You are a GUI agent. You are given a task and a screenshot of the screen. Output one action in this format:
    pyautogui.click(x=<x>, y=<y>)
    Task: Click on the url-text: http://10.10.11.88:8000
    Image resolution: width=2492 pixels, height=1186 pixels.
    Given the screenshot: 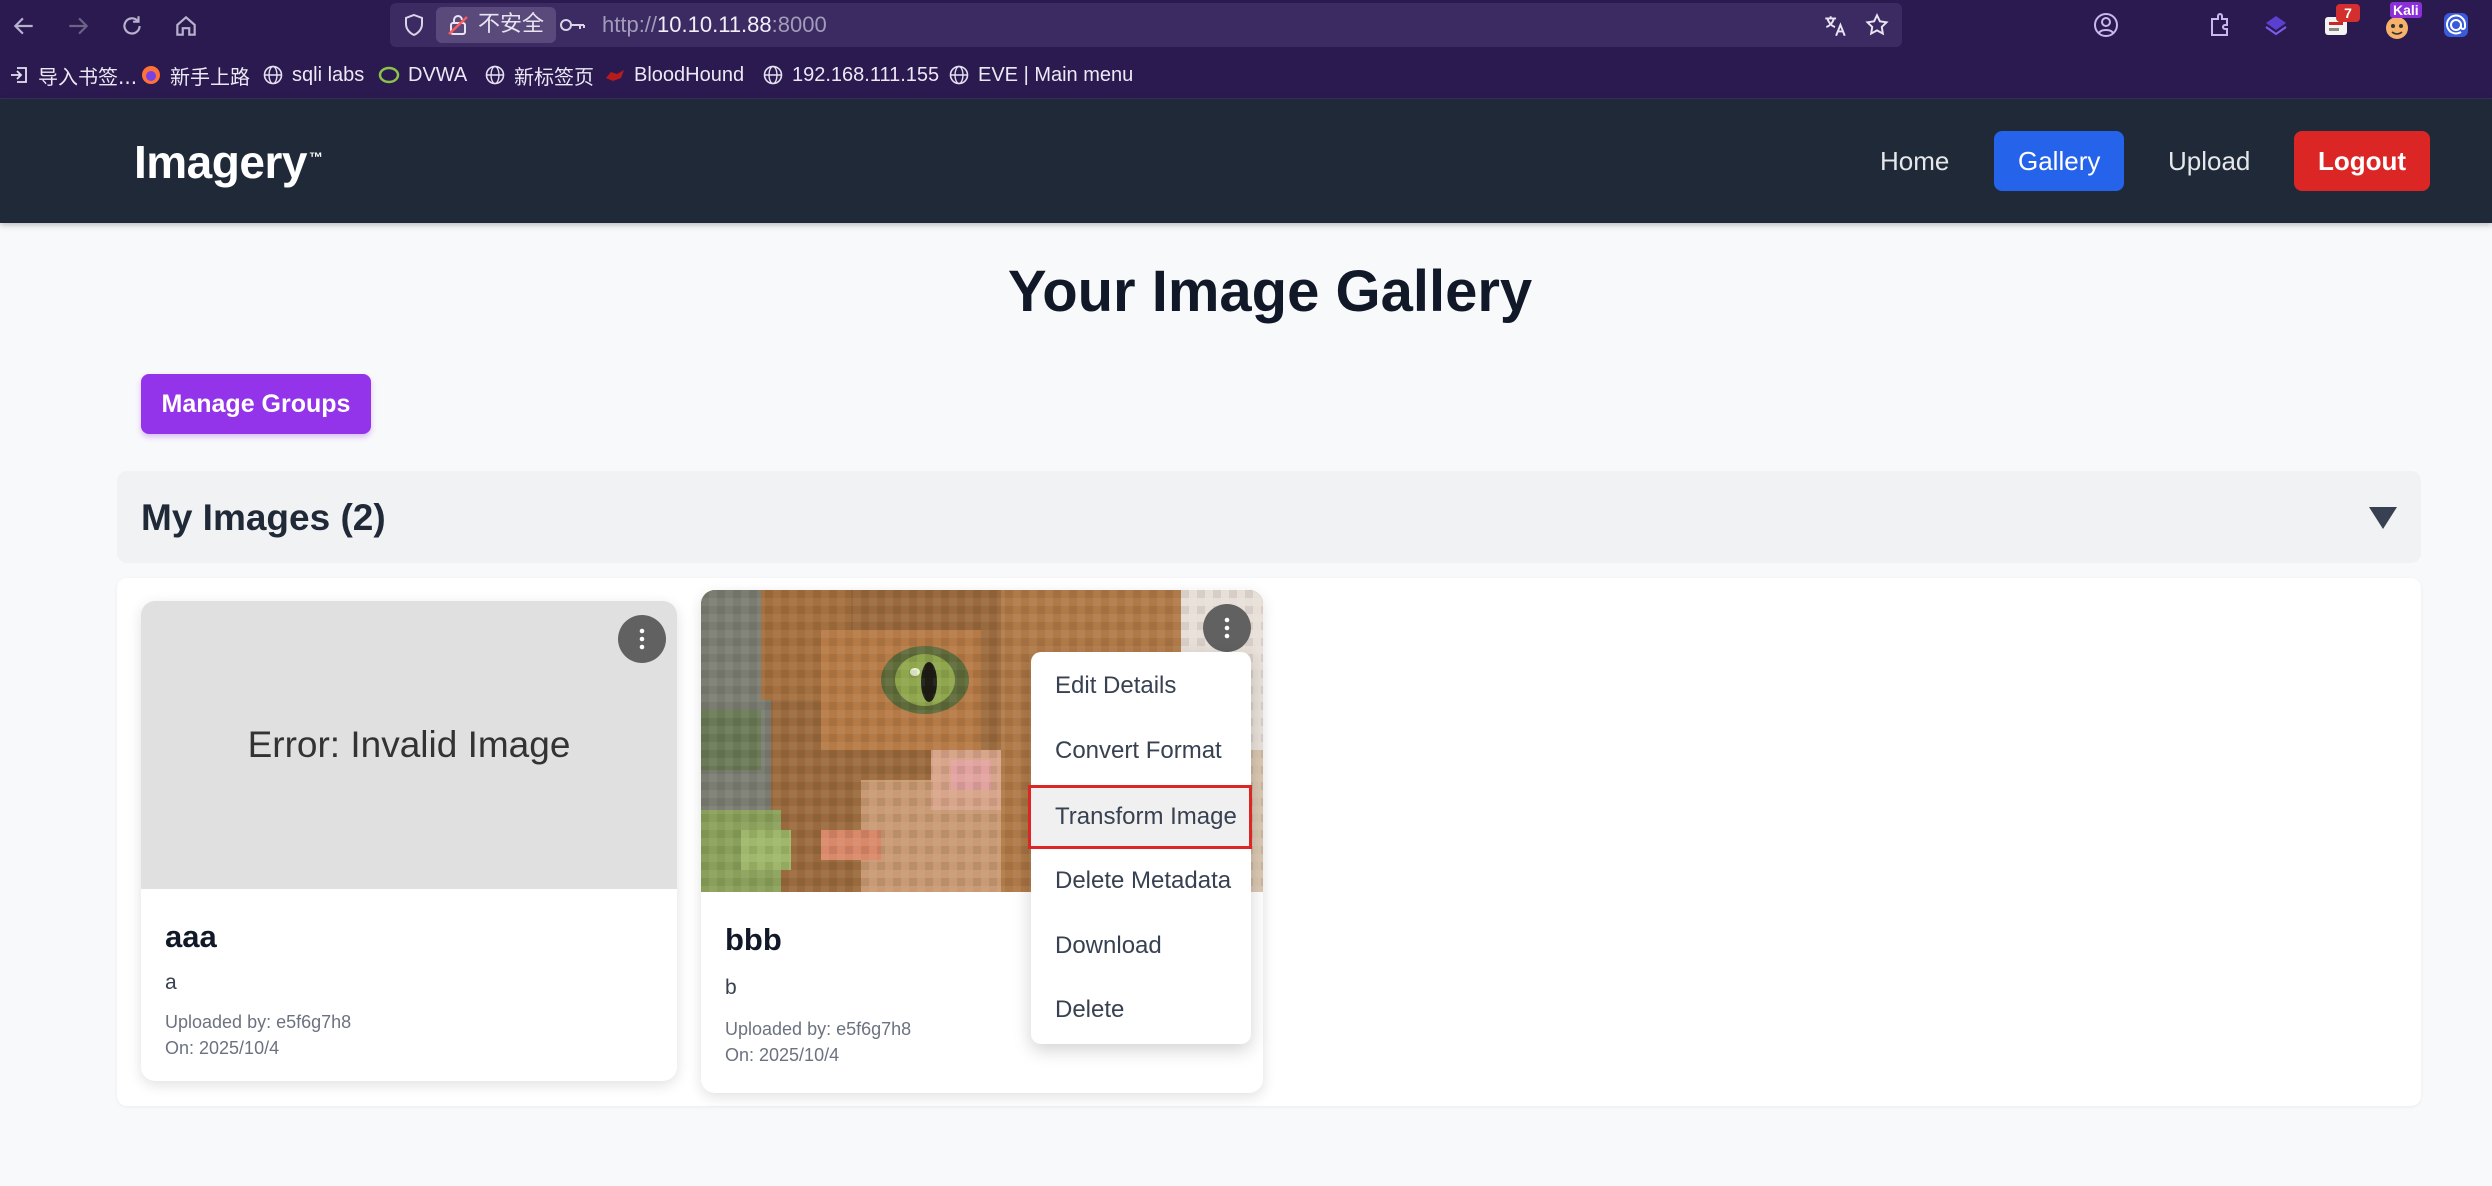 What is the action you would take?
    pyautogui.click(x=714, y=25)
    